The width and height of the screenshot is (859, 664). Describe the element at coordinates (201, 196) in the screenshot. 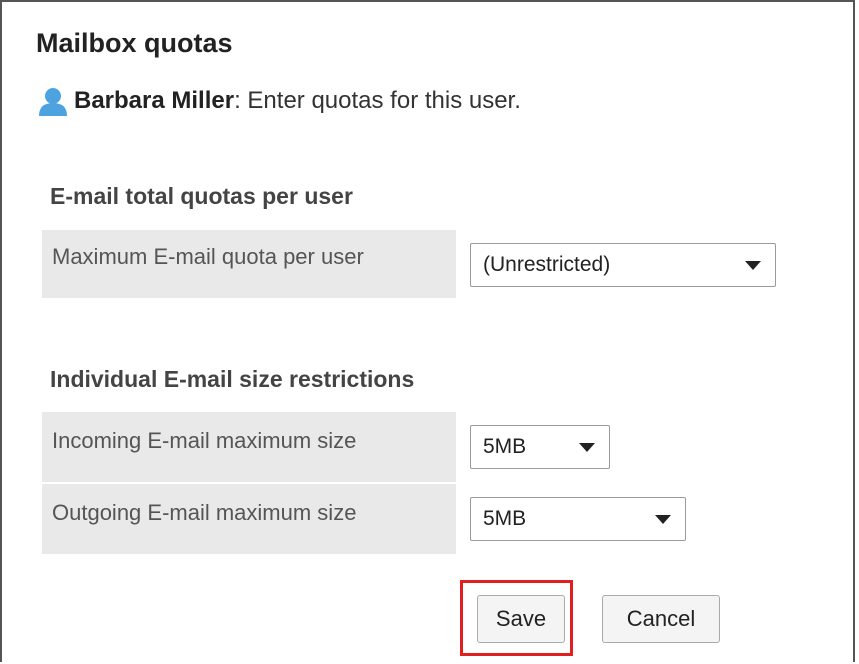

I see `section-title-total-quotas: E-mail total quotas per user` at that location.